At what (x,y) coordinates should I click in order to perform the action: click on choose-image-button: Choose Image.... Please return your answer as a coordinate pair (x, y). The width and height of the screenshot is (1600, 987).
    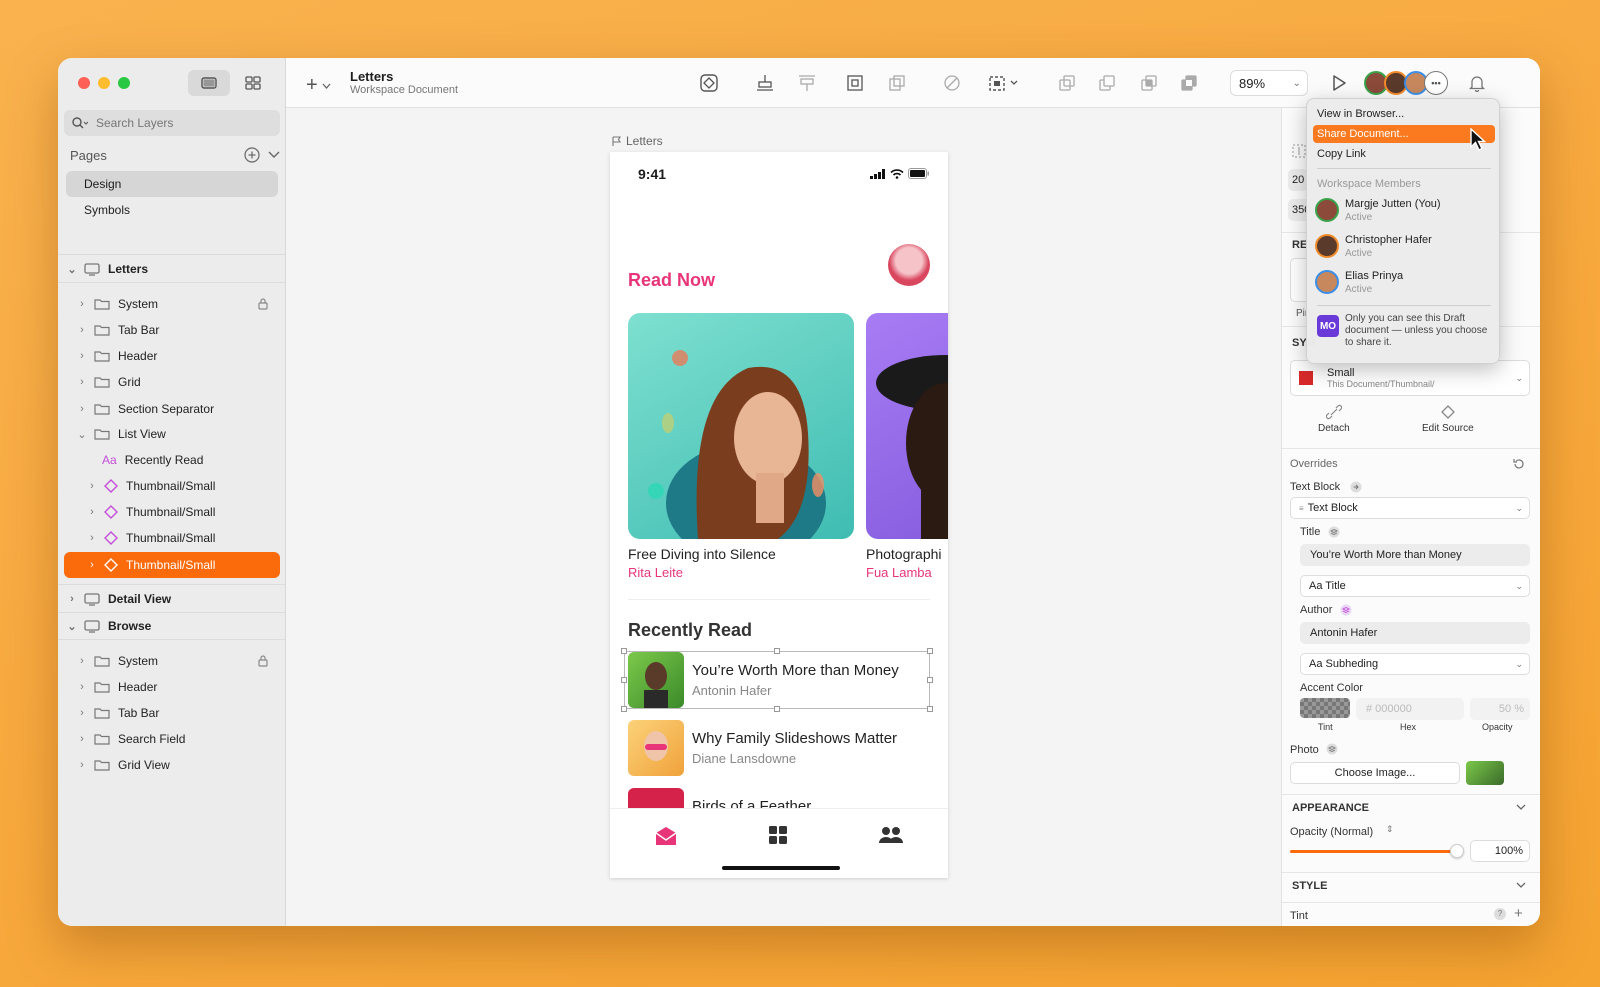
    Looking at the image, I should click on (1375, 773).